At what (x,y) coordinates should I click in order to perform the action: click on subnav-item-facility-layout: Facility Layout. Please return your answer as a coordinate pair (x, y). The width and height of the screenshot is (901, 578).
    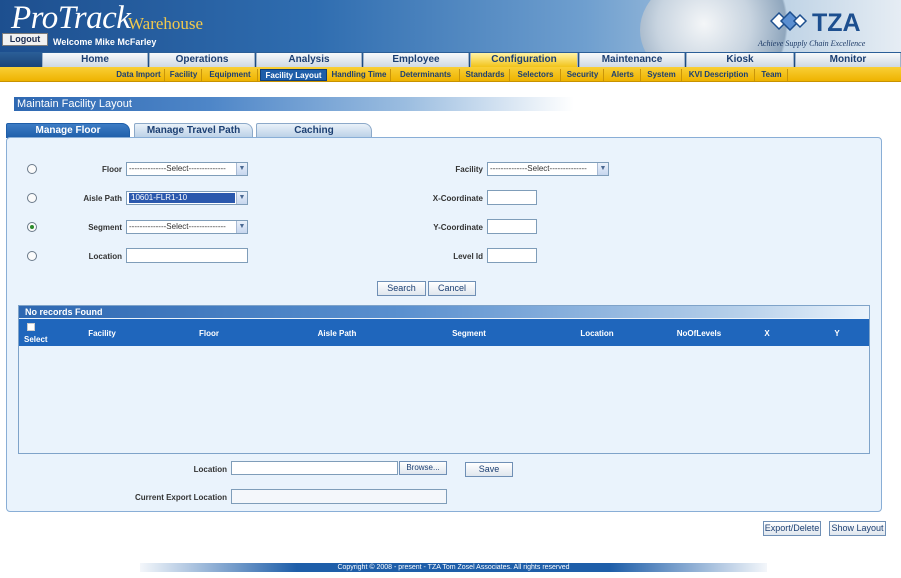
    Looking at the image, I should click on (293, 75).